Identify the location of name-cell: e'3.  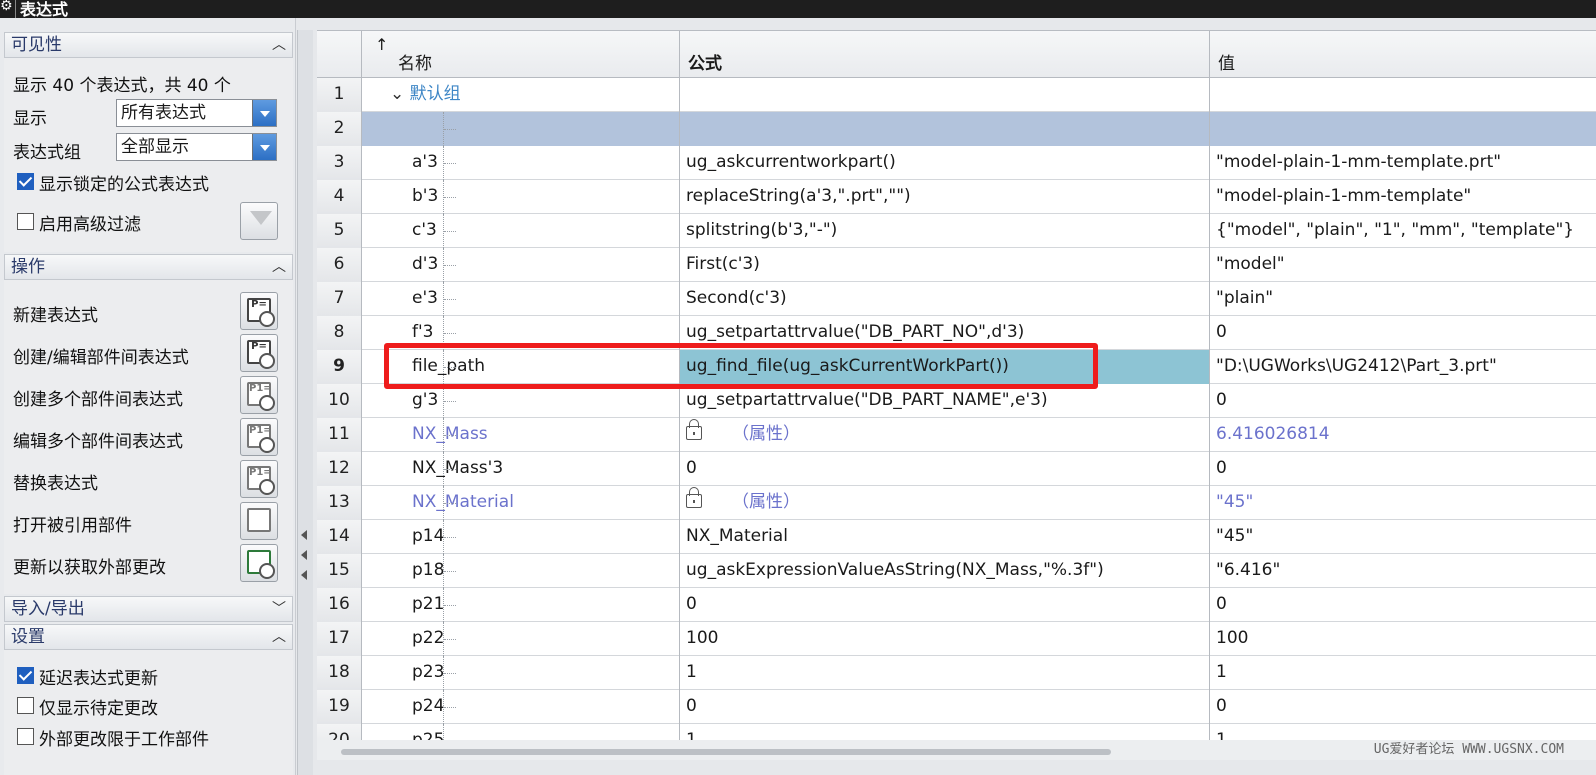
(521, 299).